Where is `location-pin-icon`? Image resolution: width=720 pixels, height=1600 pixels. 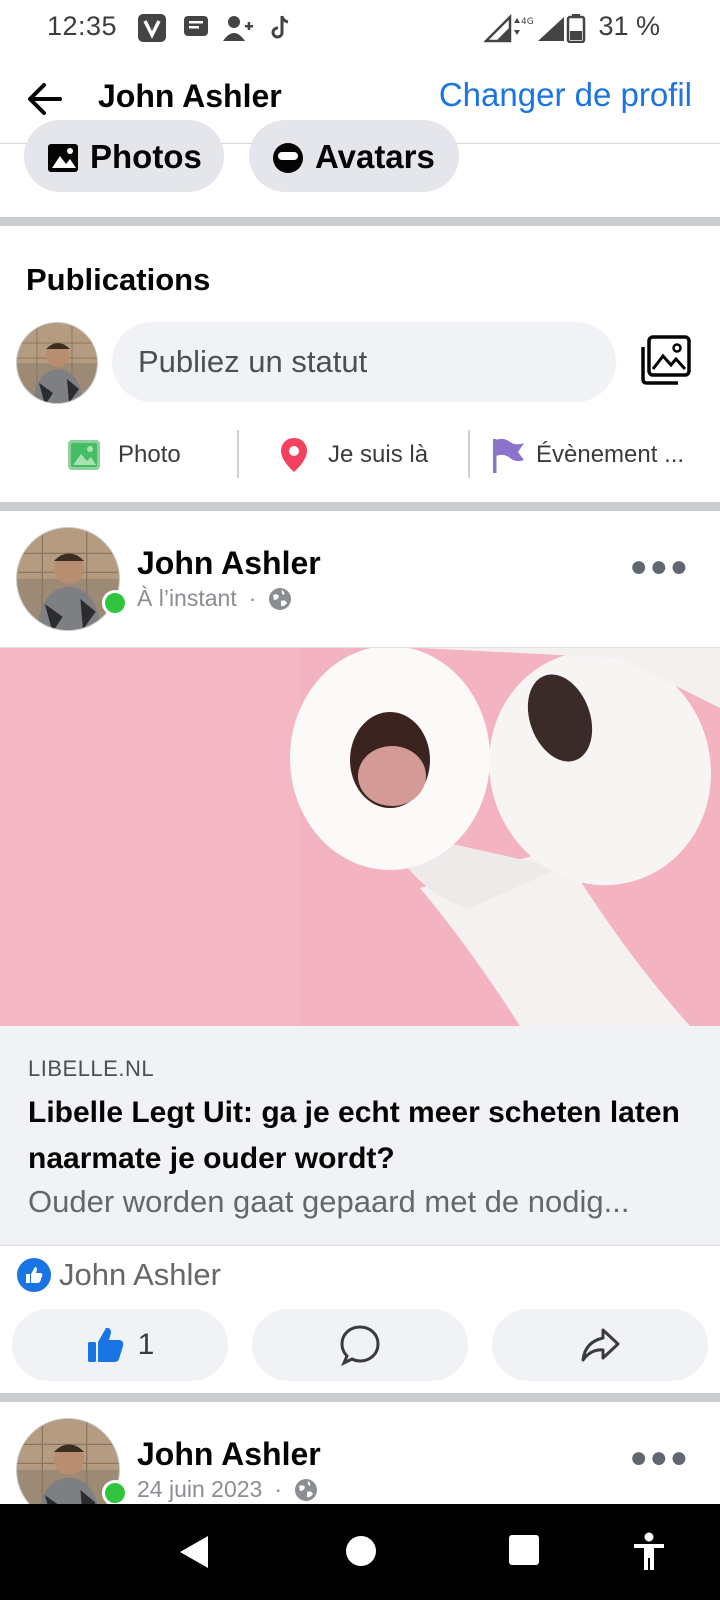
location-pin-icon is located at coordinates (294, 455).